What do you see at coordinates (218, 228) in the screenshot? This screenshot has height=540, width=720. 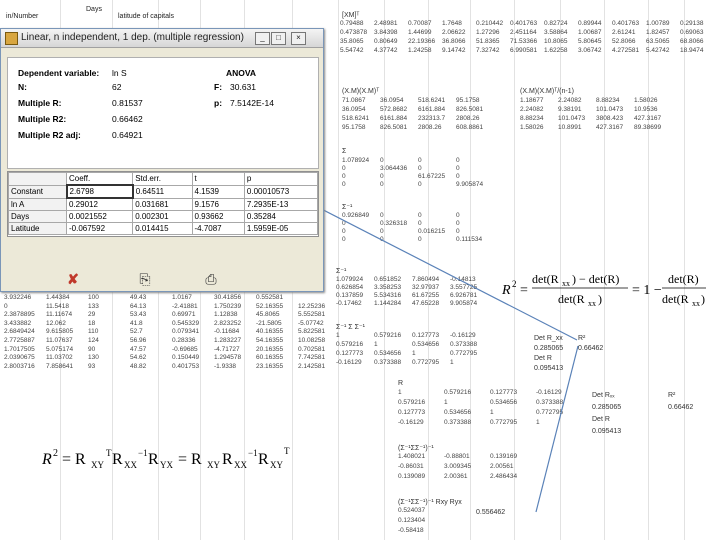 I see `table-cell: -4.7087` at bounding box center [218, 228].